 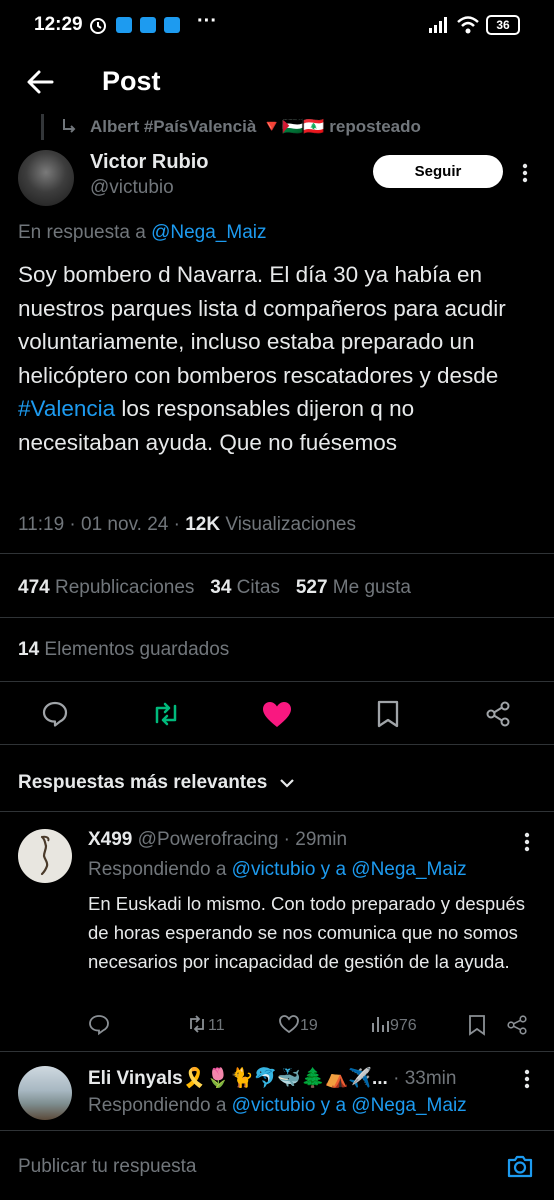 What do you see at coordinates (313, 839) in the screenshot?
I see `reply-time: · 29min` at bounding box center [313, 839].